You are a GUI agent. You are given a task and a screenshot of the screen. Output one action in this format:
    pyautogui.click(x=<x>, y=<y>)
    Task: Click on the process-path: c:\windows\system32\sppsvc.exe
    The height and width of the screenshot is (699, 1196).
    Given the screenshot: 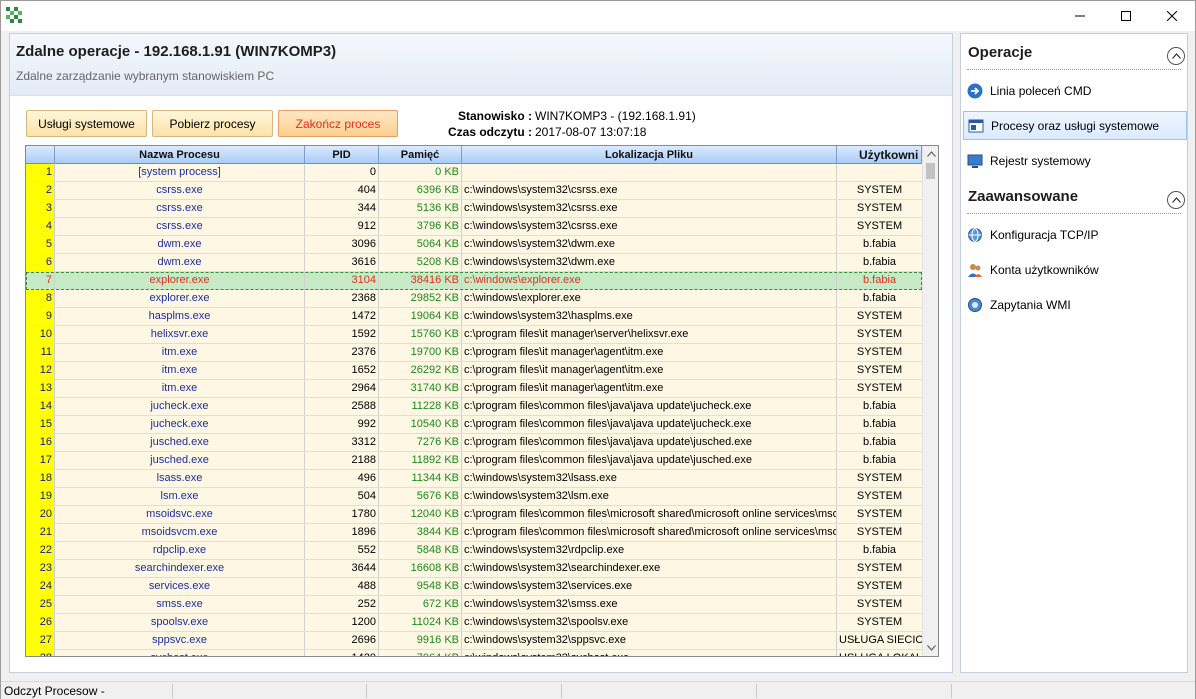 What is the action you would take?
    pyautogui.click(x=649, y=640)
    